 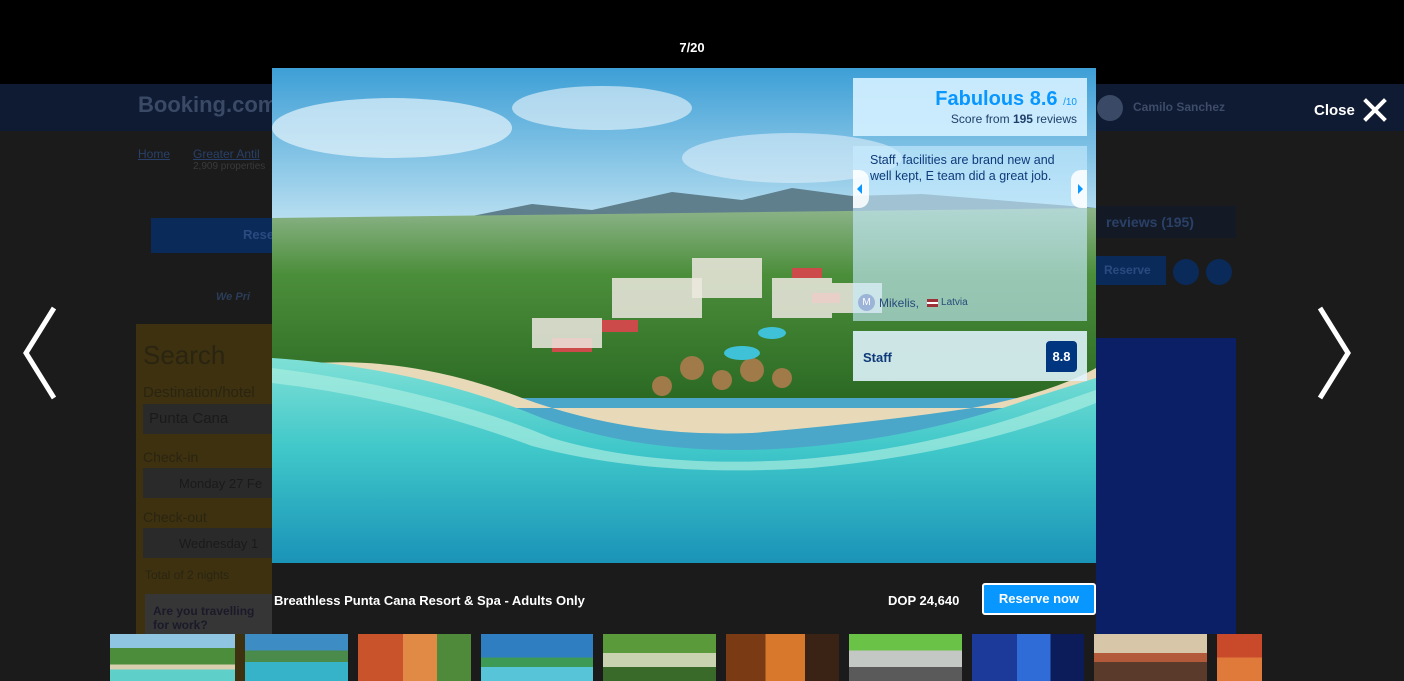 What do you see at coordinates (229, 166) in the screenshot?
I see `properties-count: 2,909 properties` at bounding box center [229, 166].